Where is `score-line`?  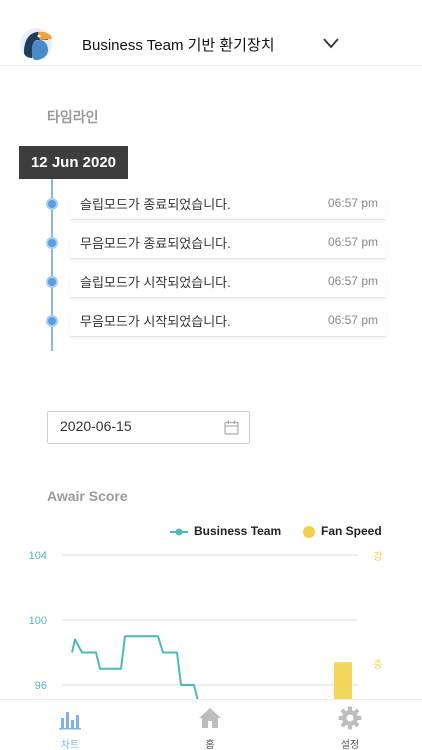 score-line is located at coordinates (135, 667).